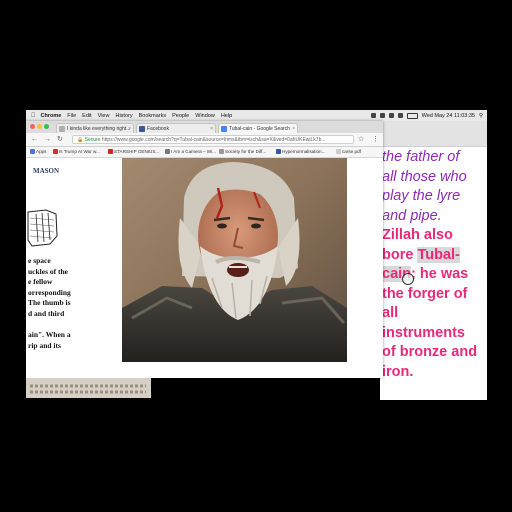 The width and height of the screenshot is (512, 512). I want to click on tab-2: Facebook ×, so click(176, 128).